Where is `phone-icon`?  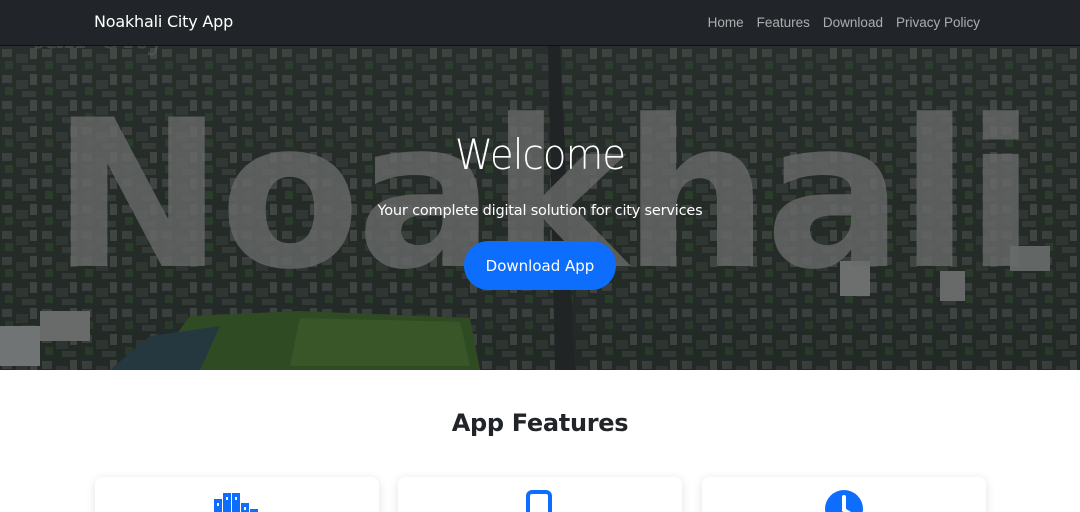
phone-icon is located at coordinates (539, 501).